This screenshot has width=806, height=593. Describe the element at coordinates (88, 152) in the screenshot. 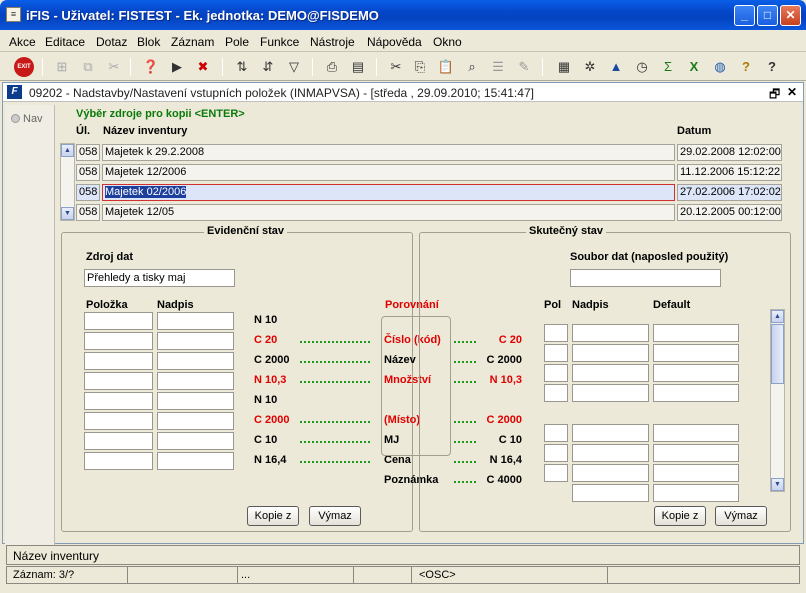

I see `row1-ul: 058` at that location.